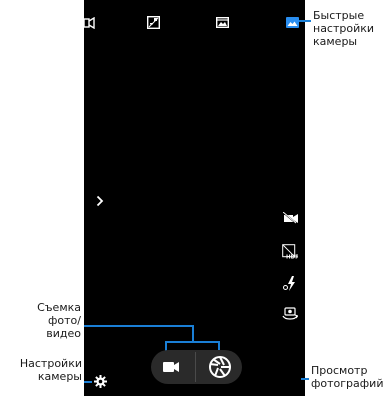  I want to click on settings-pointer-line, so click(88, 382).